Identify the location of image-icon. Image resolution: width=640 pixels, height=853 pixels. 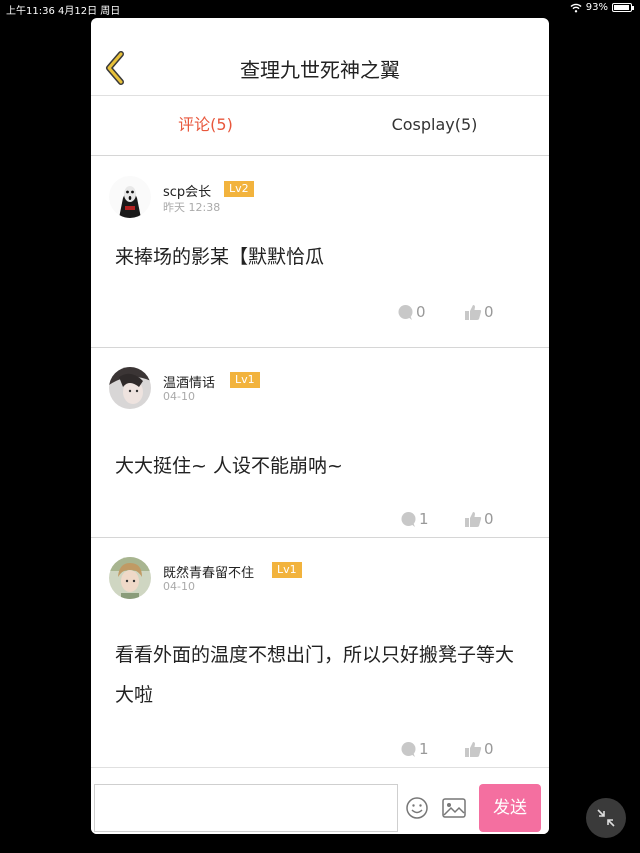
(454, 808).